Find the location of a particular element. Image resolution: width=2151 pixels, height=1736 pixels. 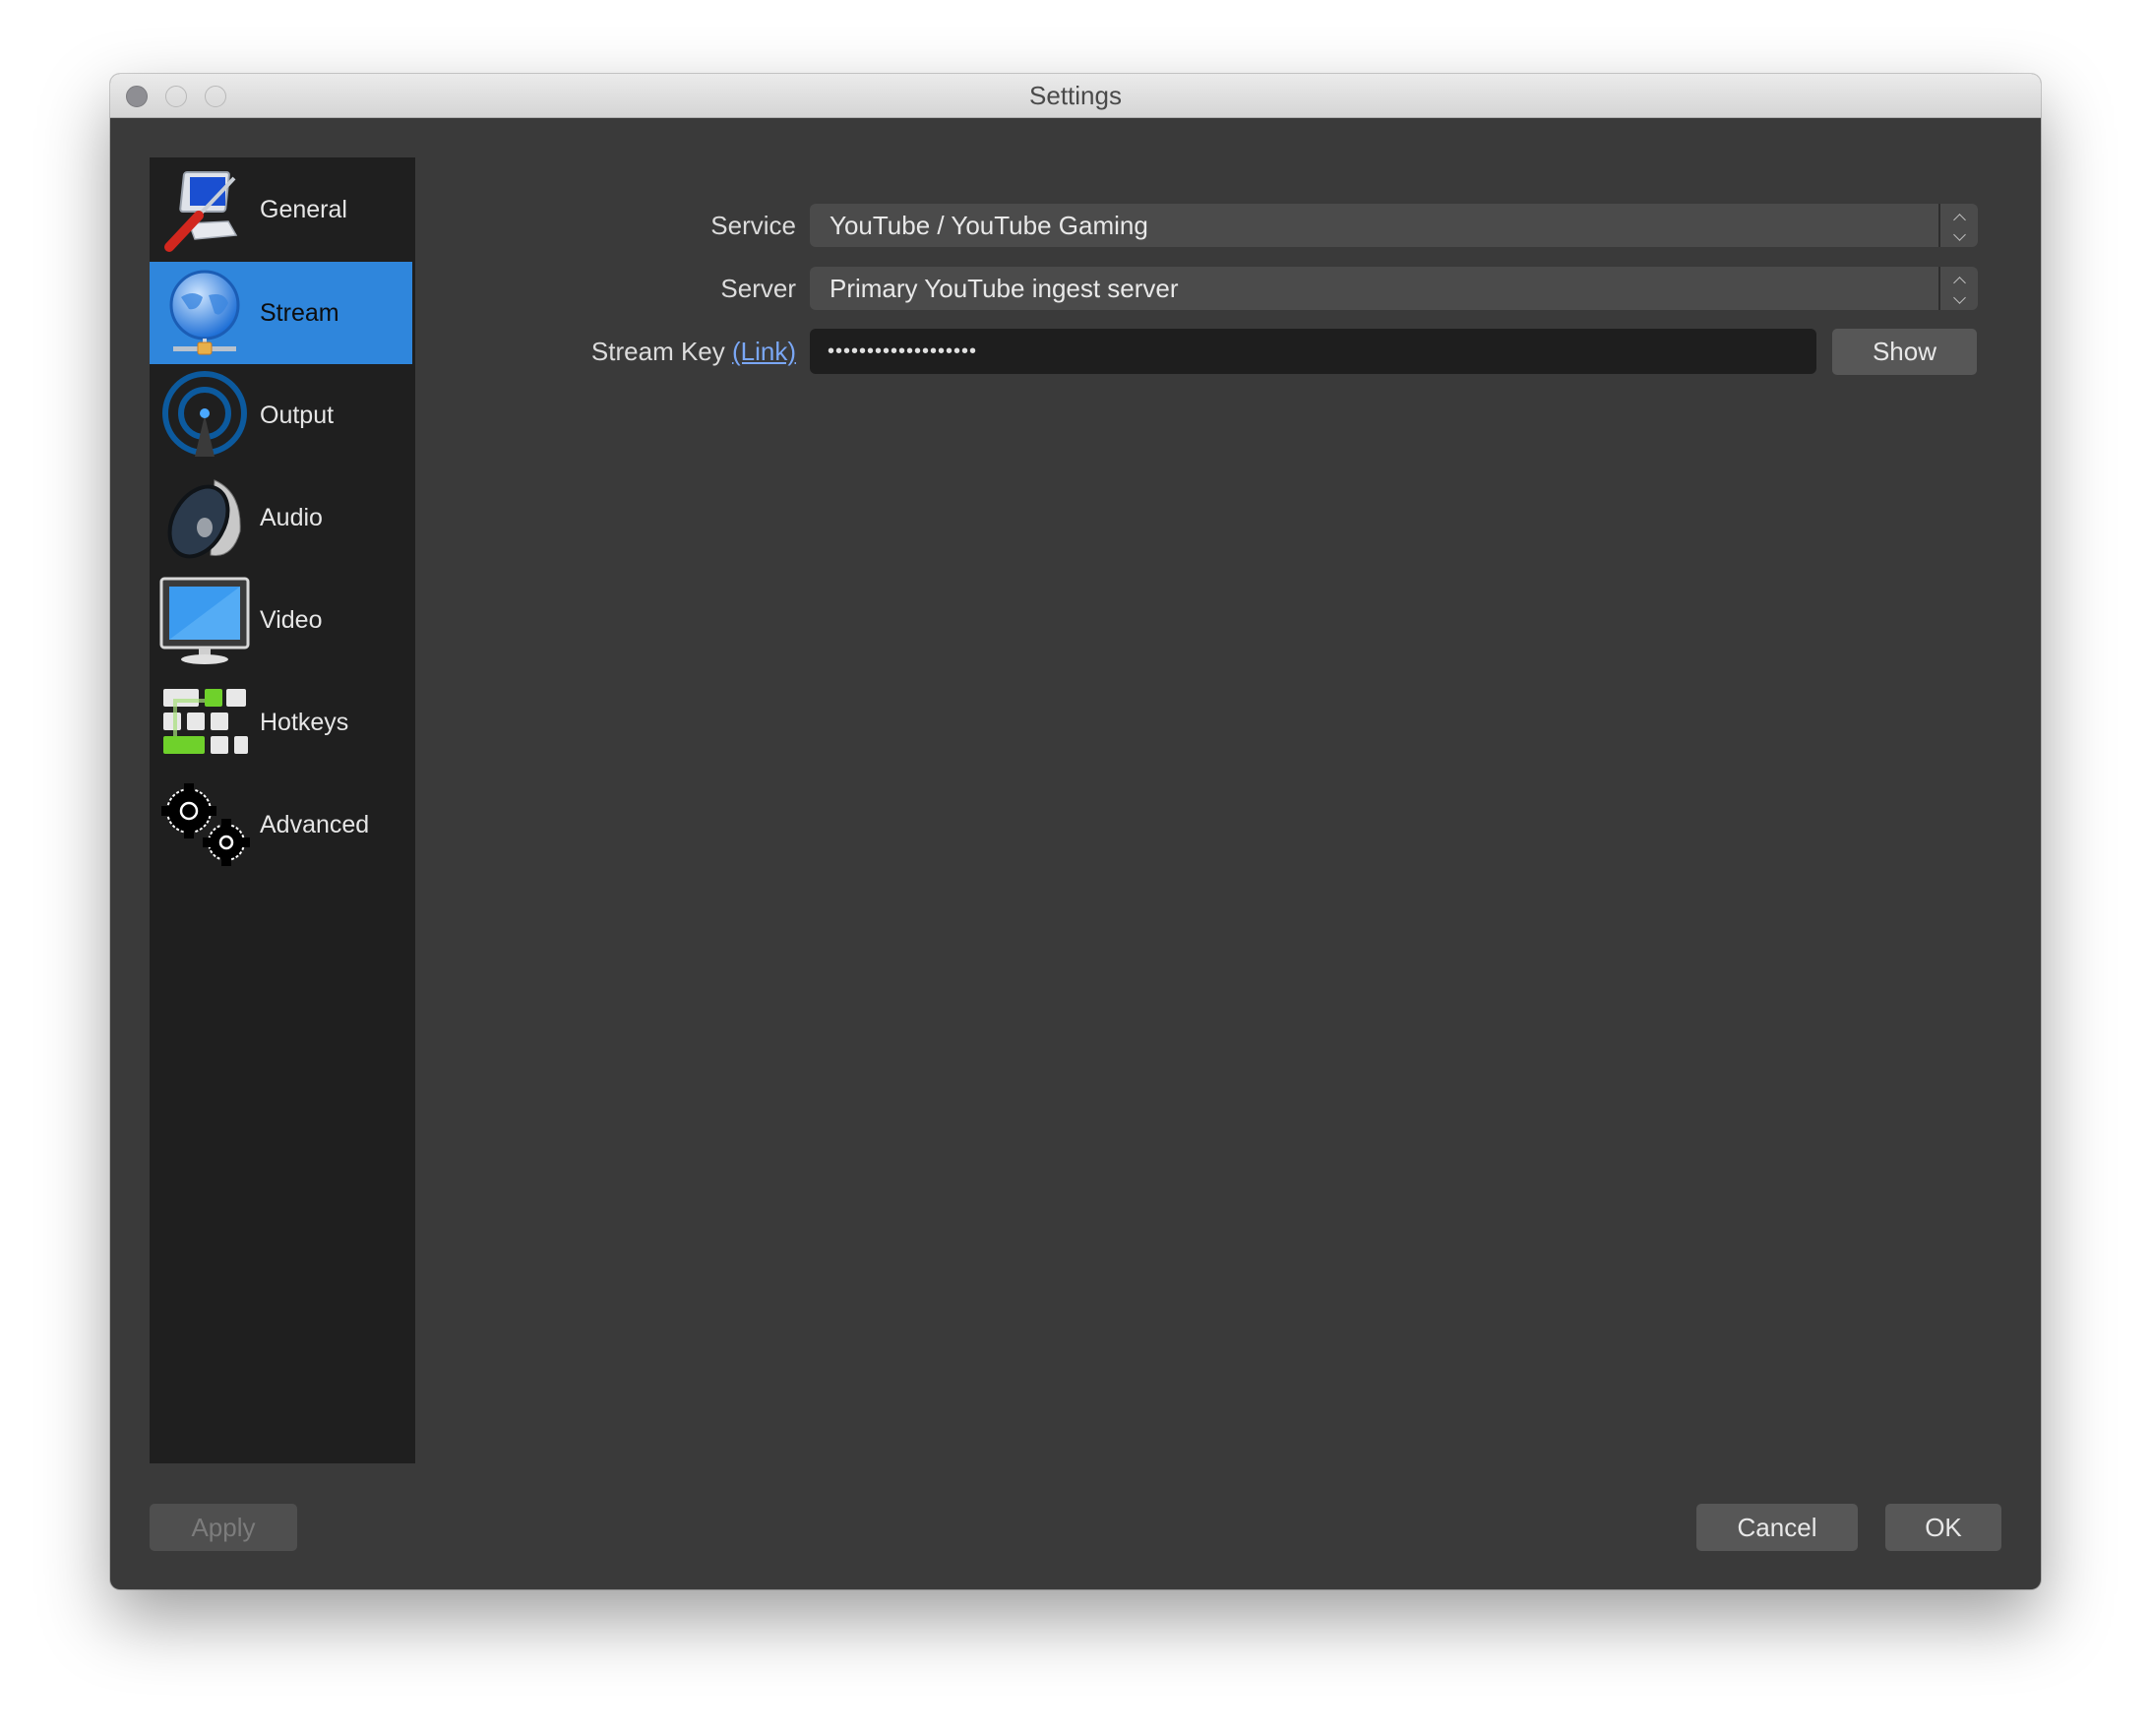

sidebar-item-output: Output is located at coordinates (281, 415).